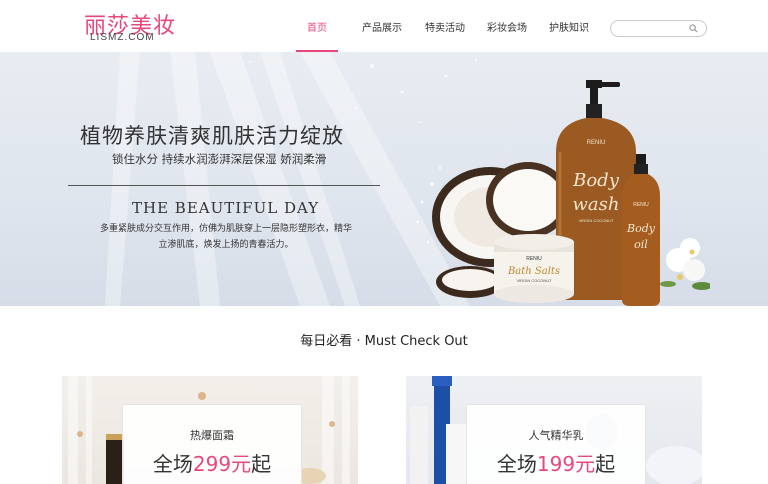  Describe the element at coordinates (226, 208) in the screenshot. I see `banner-english-title: THE BEAUTIFUL DAY` at that location.